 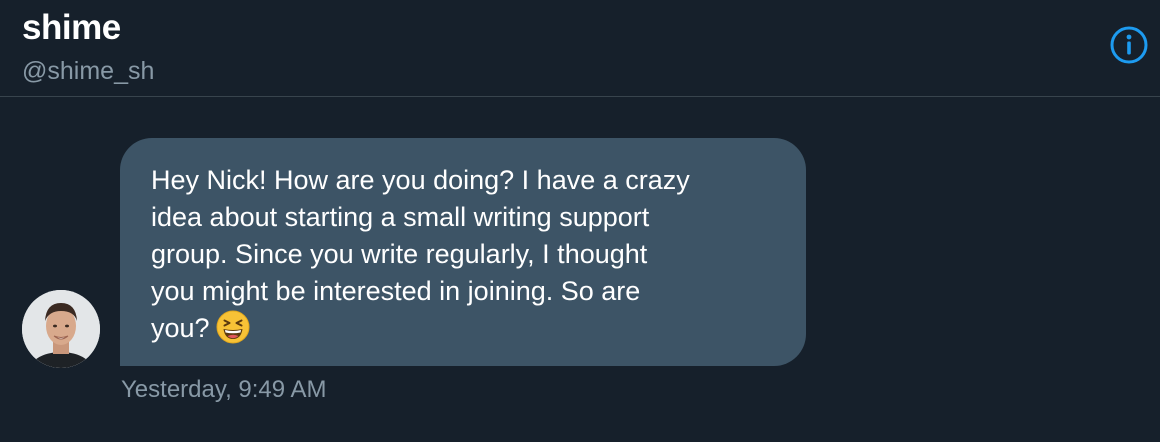 What do you see at coordinates (71, 28) in the screenshot?
I see `display-name: shime` at bounding box center [71, 28].